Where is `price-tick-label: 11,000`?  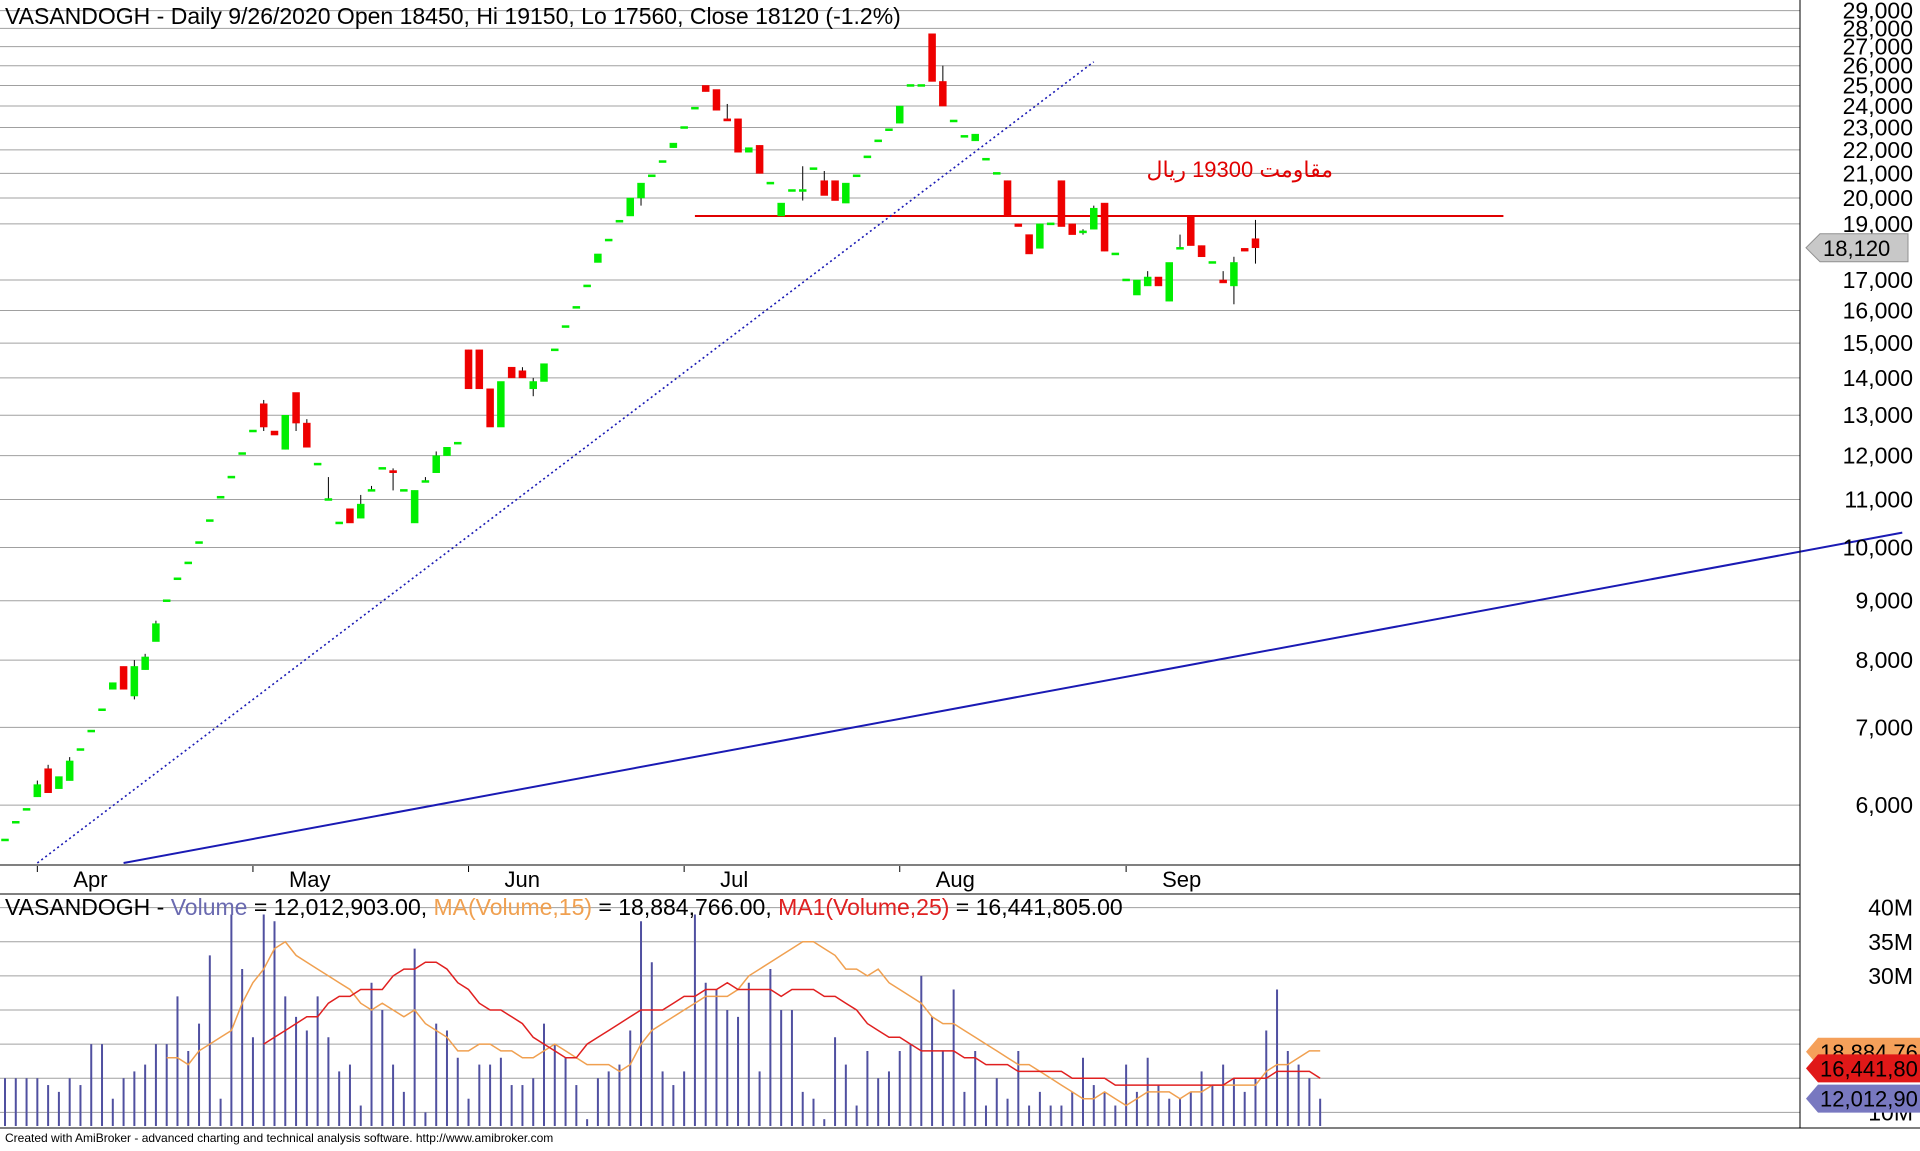
price-tick-label: 11,000 is located at coordinates (1878, 499).